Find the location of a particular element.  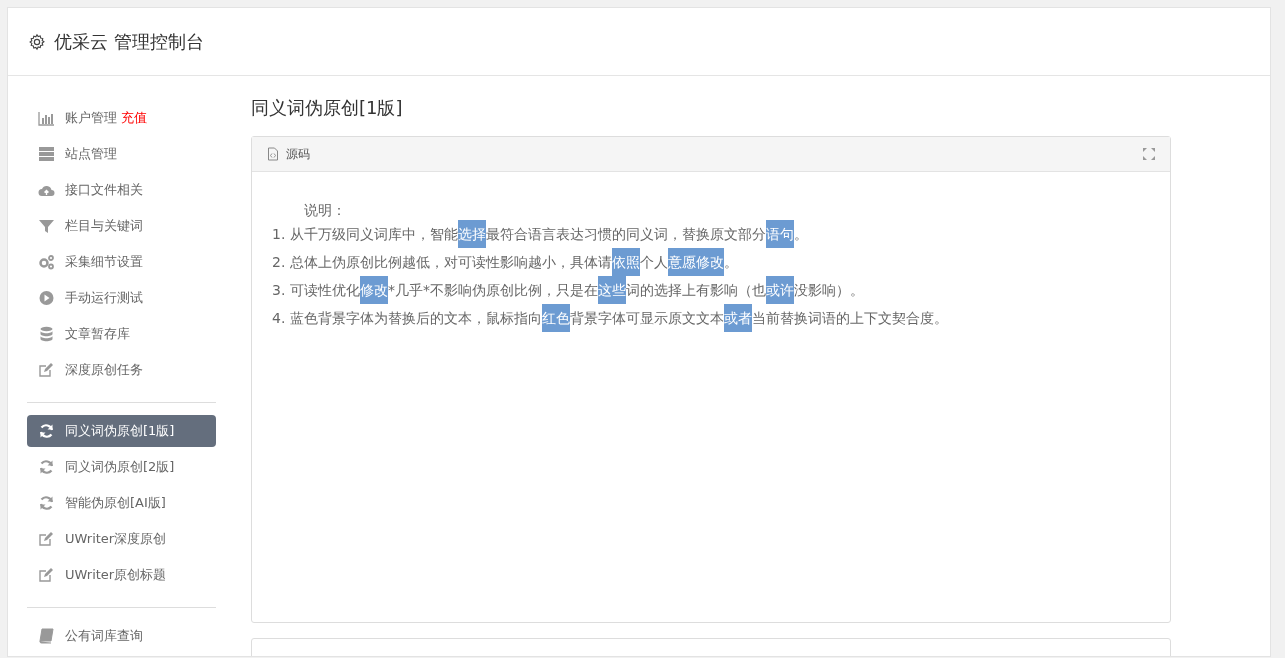

instruction-text: 蓝色背景字体为替换后的文本，鼠标指向 is located at coordinates (416, 318).